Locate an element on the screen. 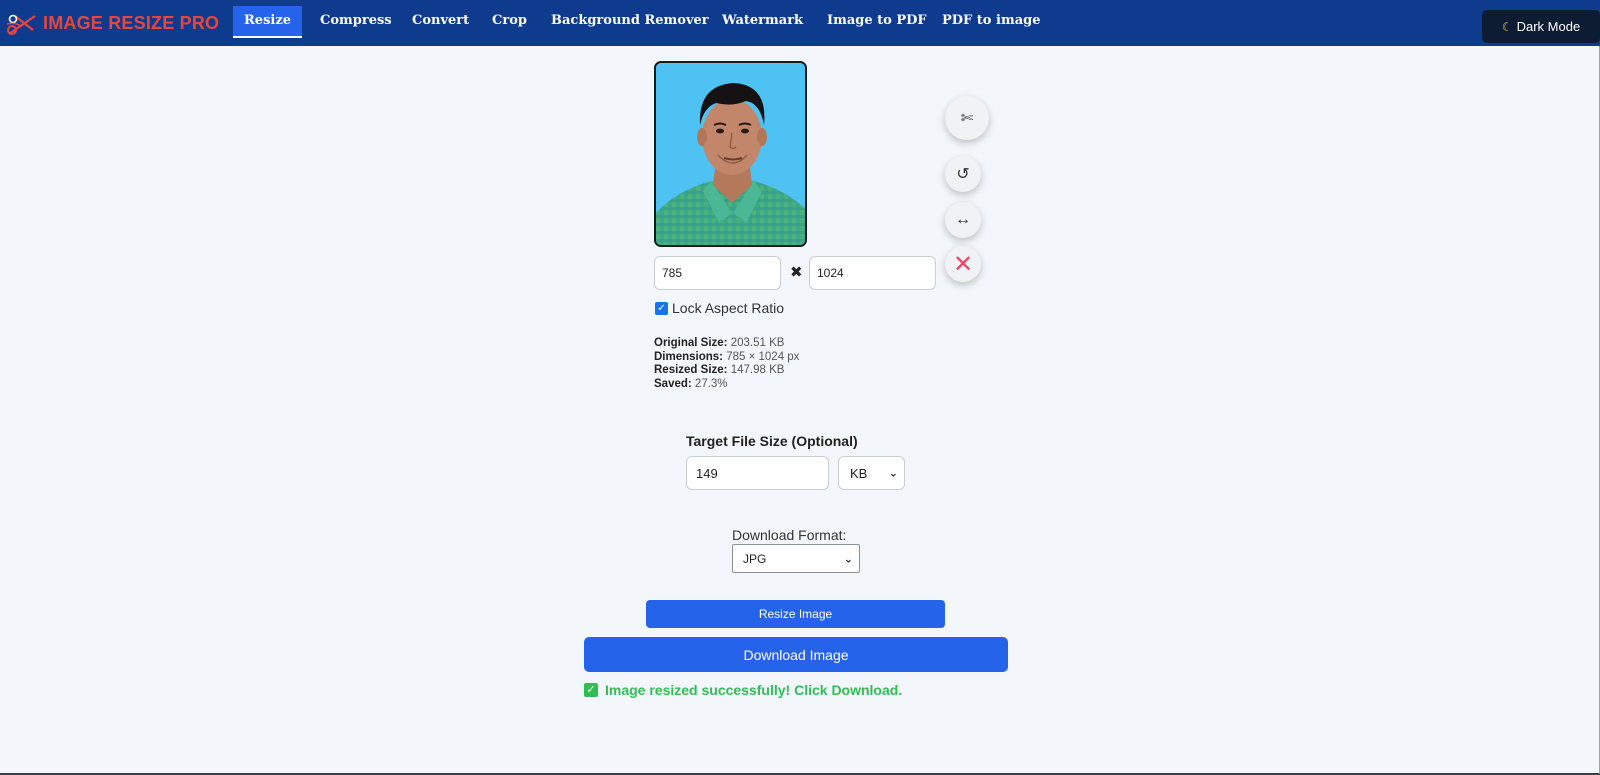 This screenshot has height=775, width=1600. target-unit-select: KB ⌄ is located at coordinates (871, 473).